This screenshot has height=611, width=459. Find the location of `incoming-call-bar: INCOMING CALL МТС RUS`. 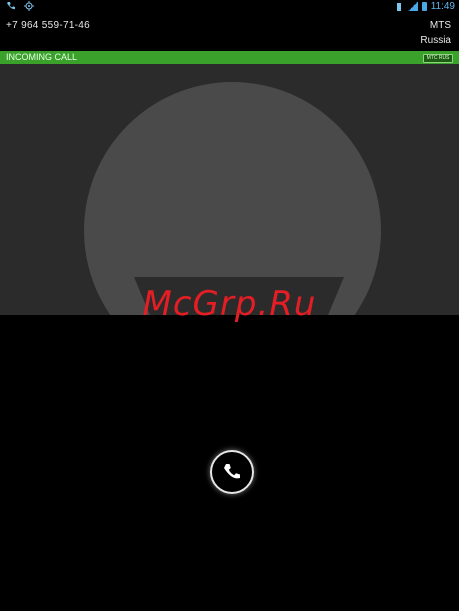

incoming-call-bar: INCOMING CALL МТС RUS is located at coordinates (229, 57).